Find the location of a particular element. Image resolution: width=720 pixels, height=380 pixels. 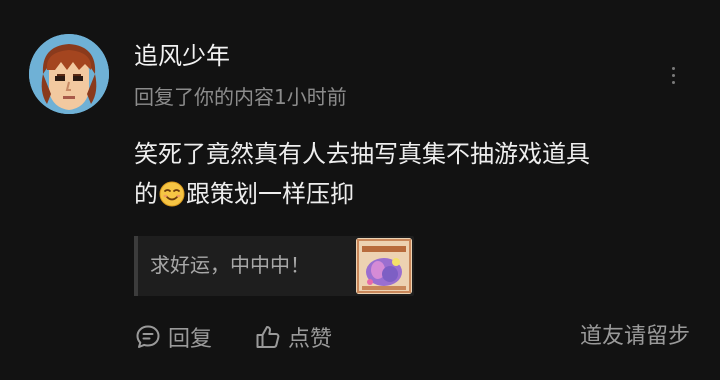

comment-text-line1: 笑死了竟然真有人去抽写真集不抽游戏道具 is located at coordinates (362, 154).